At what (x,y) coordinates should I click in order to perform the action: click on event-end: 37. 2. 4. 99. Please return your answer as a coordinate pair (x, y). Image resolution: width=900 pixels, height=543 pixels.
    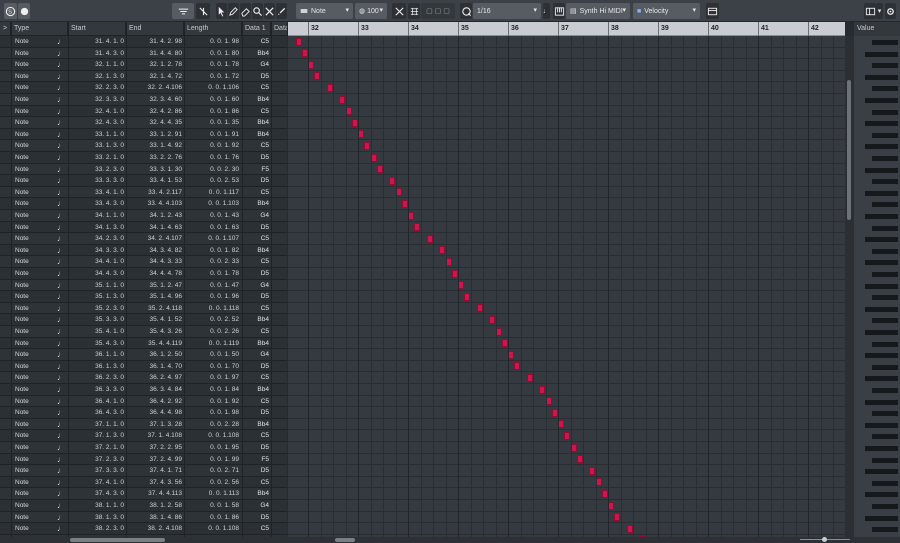
    Looking at the image, I should click on (154, 459).